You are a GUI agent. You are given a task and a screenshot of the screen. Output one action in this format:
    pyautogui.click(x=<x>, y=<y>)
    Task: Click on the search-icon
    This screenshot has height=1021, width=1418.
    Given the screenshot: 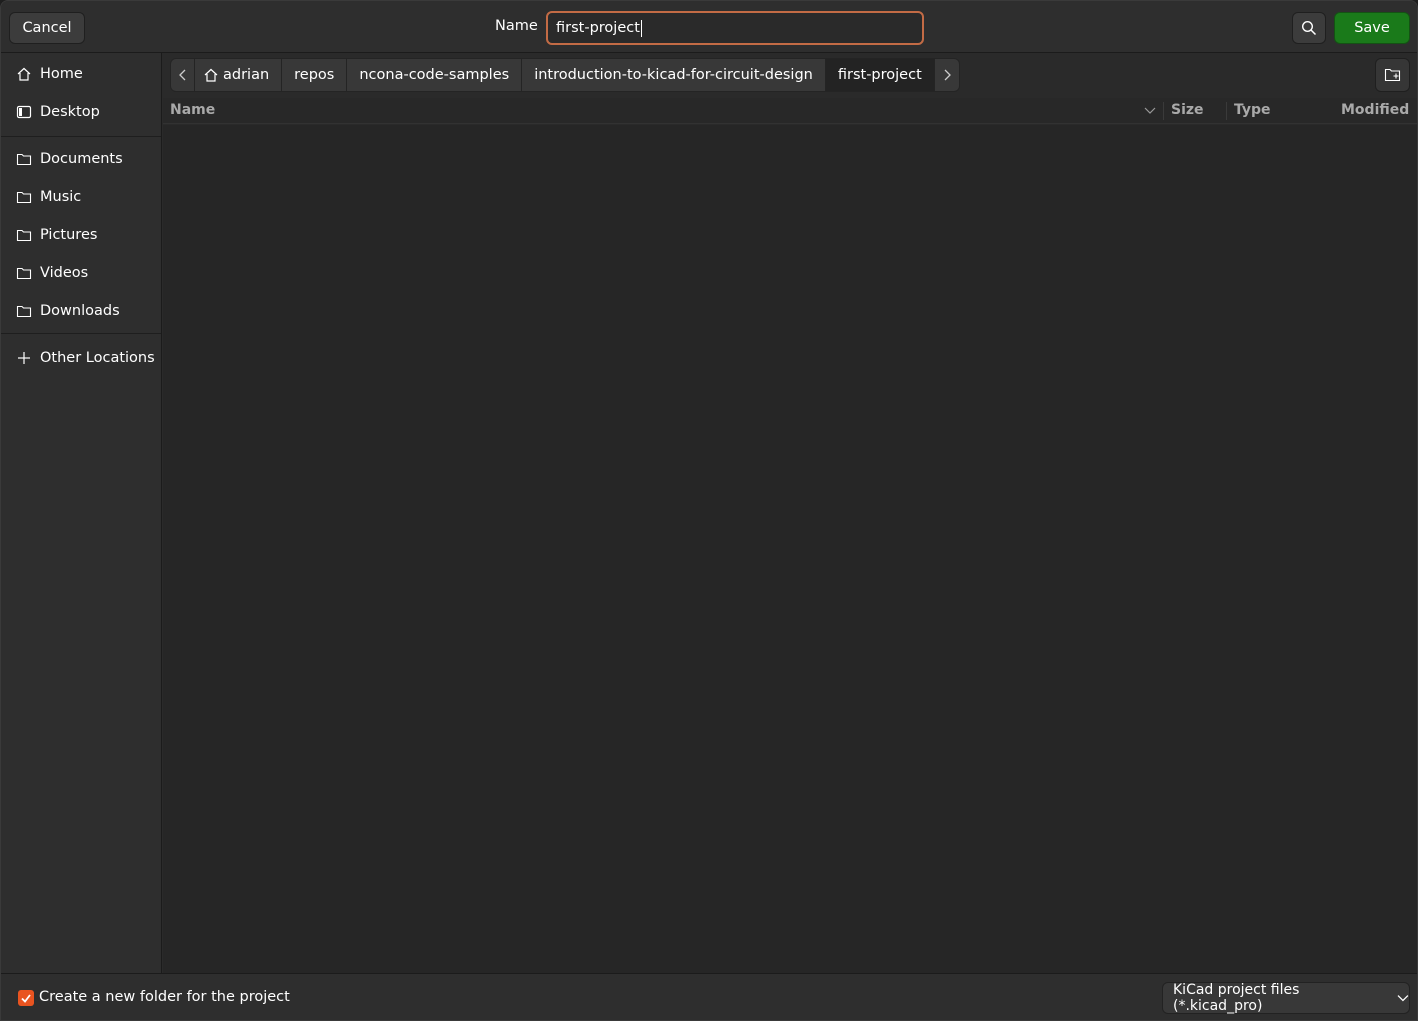 What is the action you would take?
    pyautogui.click(x=1309, y=28)
    